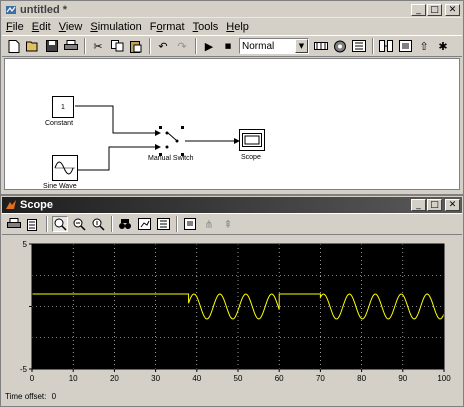  What do you see at coordinates (237, 27) in the screenshot?
I see `menu-help: Help` at bounding box center [237, 27].